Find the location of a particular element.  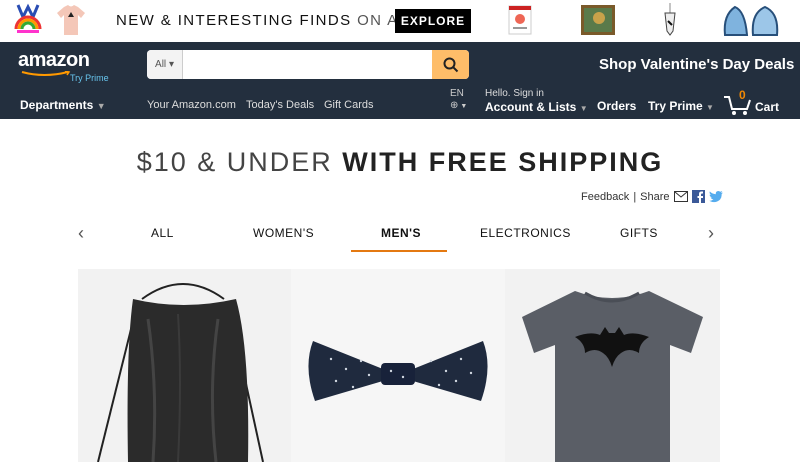

logo-wordmark: amazon is located at coordinates (54, 60).